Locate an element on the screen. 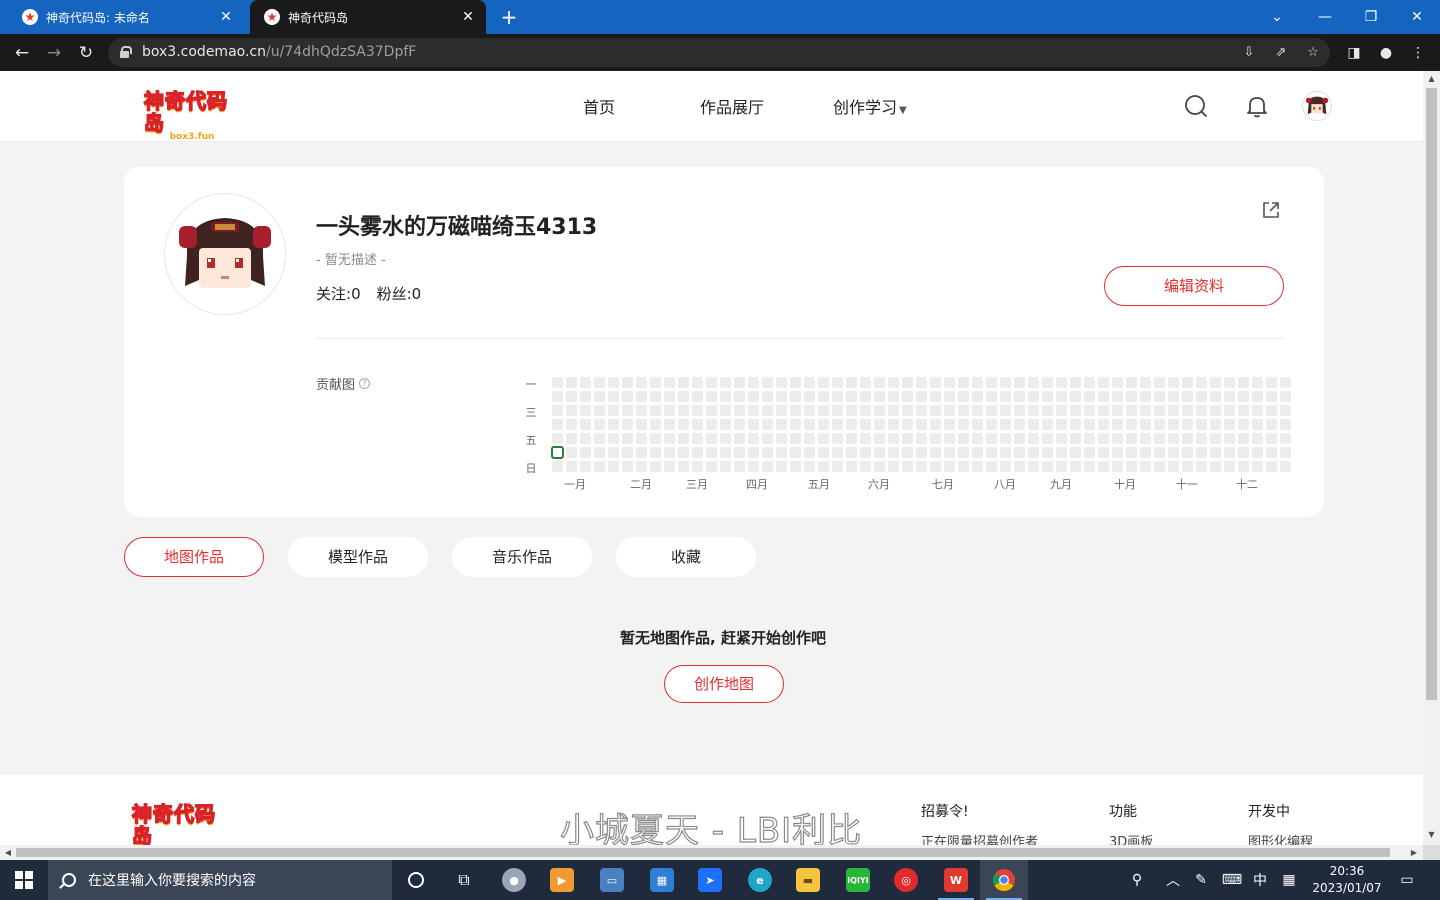  close-tab-icon: ✕ is located at coordinates (468, 17).